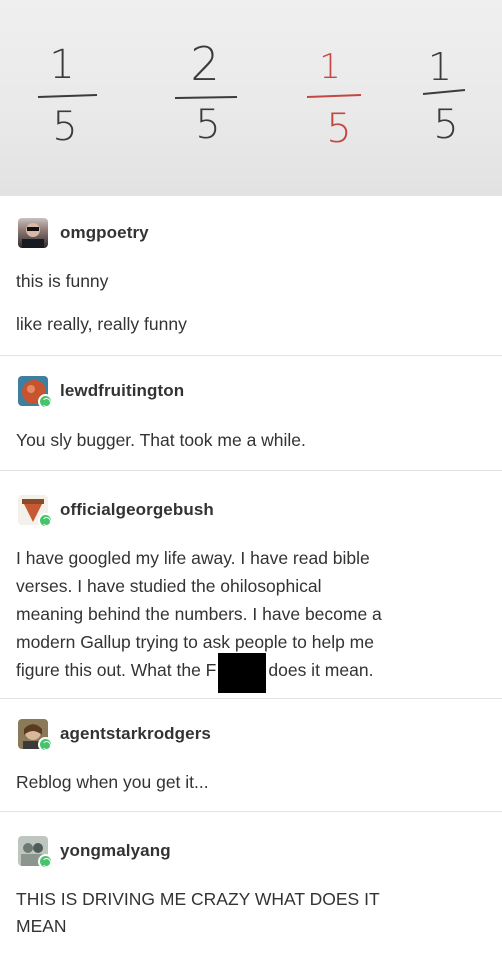  Describe the element at coordinates (330, 67) in the screenshot. I see `fraction-3-numerator: 1` at that location.